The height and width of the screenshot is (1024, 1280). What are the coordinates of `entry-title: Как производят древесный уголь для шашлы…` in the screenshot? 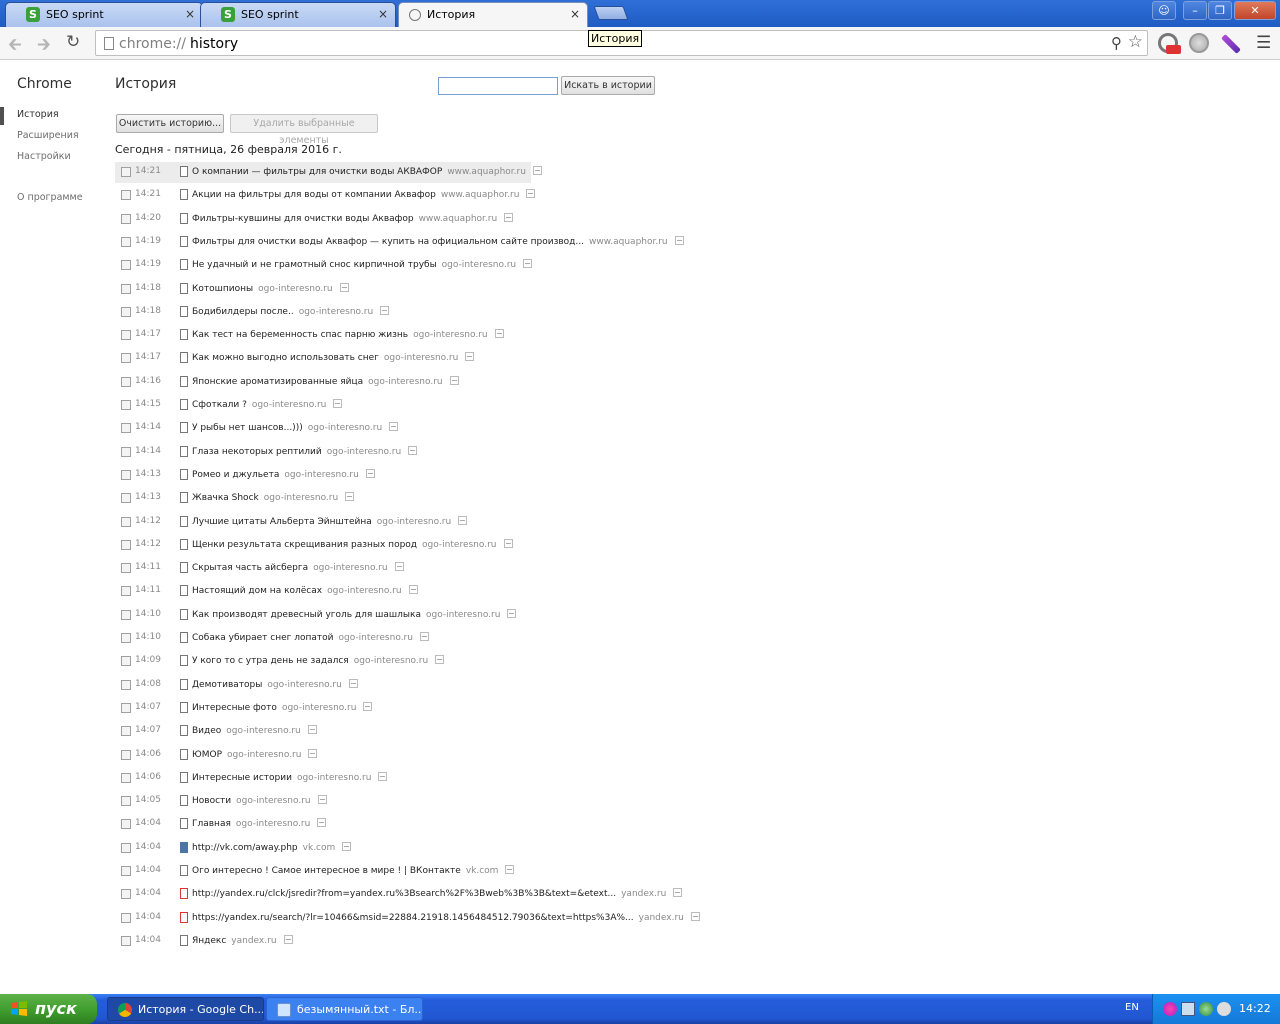 It's located at (306, 615).